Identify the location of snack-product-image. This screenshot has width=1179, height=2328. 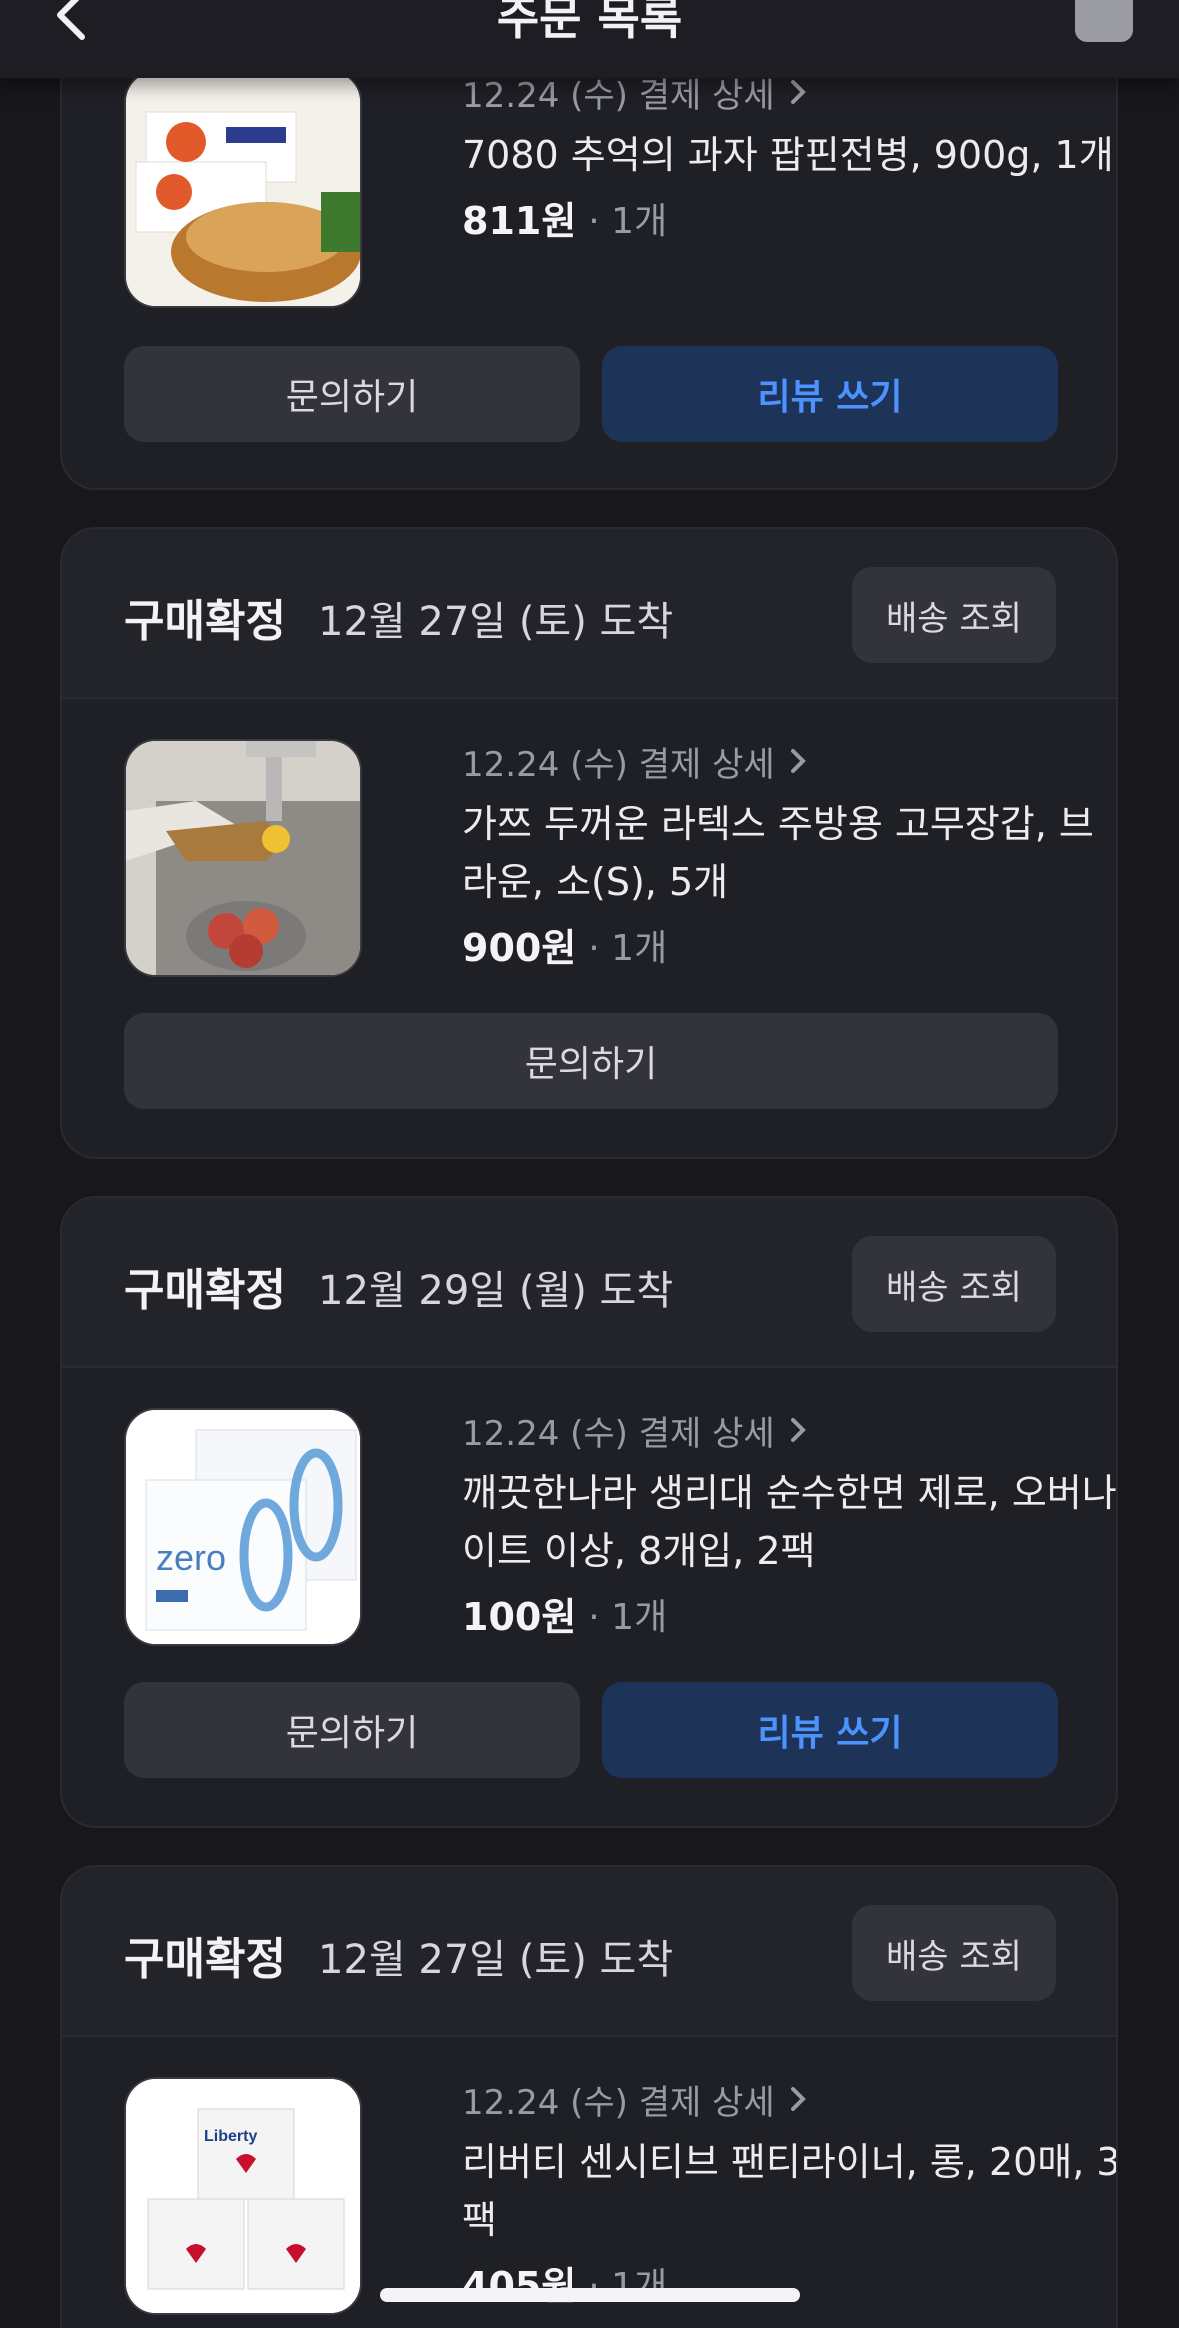
(243, 189).